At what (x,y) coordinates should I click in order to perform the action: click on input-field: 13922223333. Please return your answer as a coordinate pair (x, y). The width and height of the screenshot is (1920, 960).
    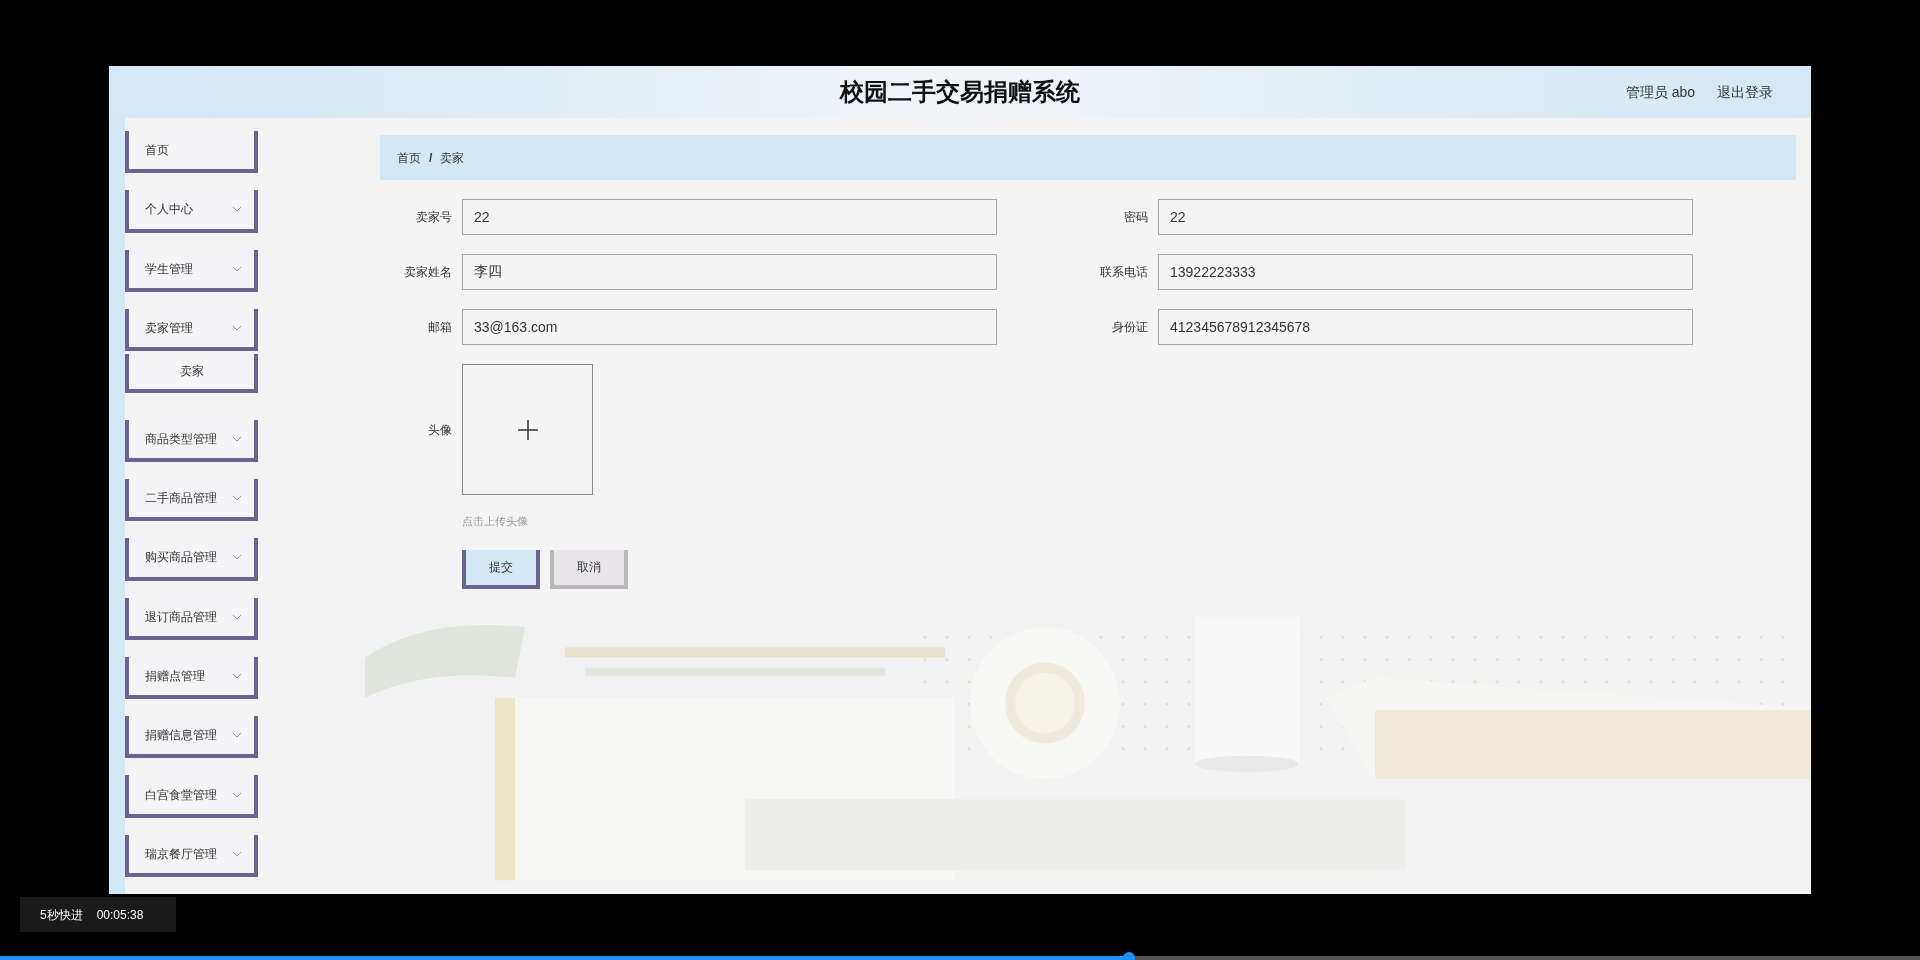
    Looking at the image, I should click on (1425, 272).